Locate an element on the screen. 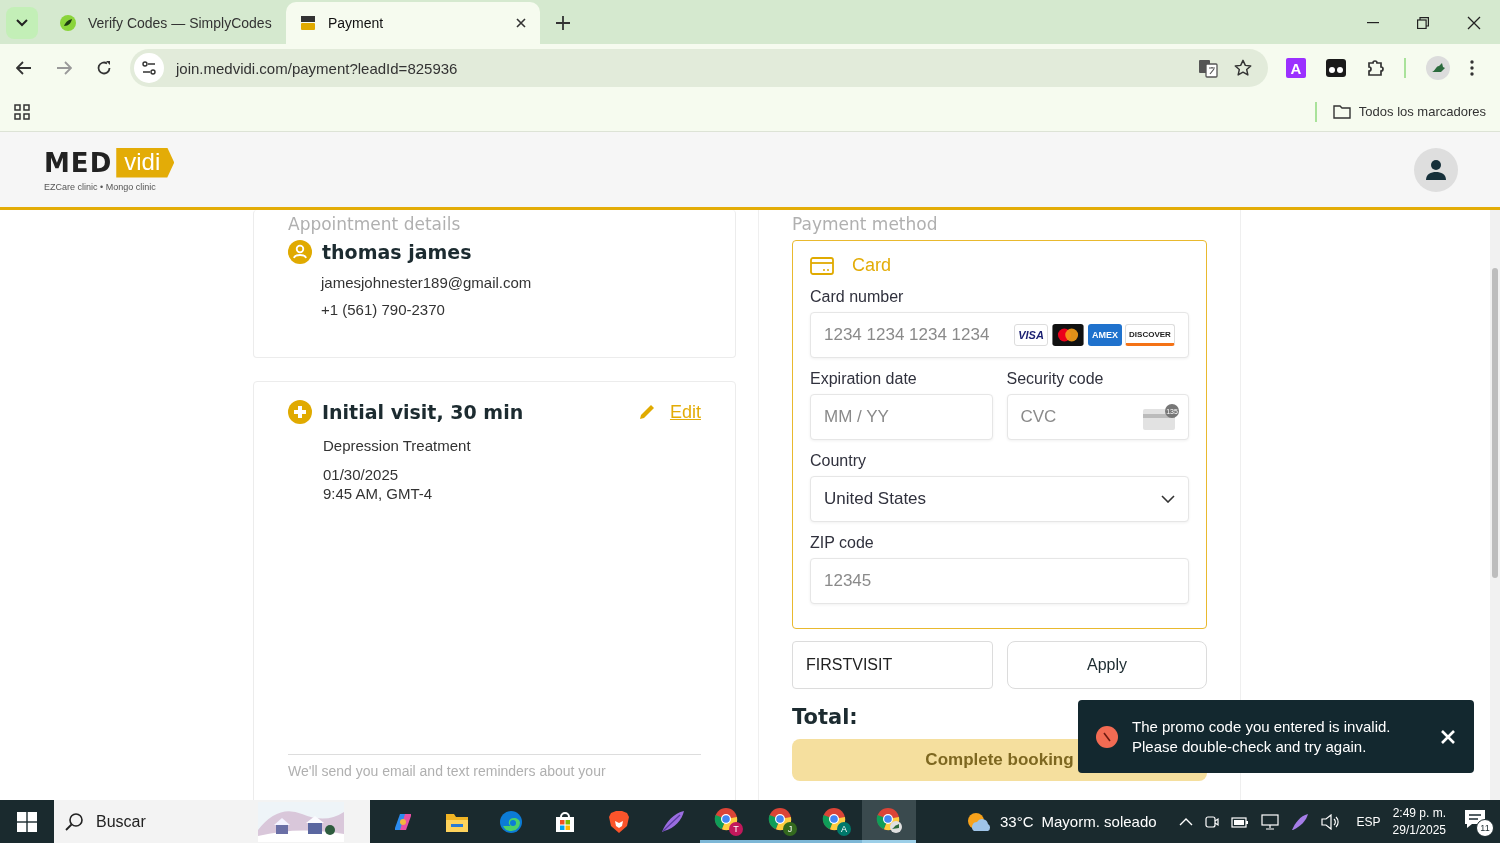 Image resolution: width=1500 pixels, height=843 pixels. menu-icon is located at coordinates (1472, 68).